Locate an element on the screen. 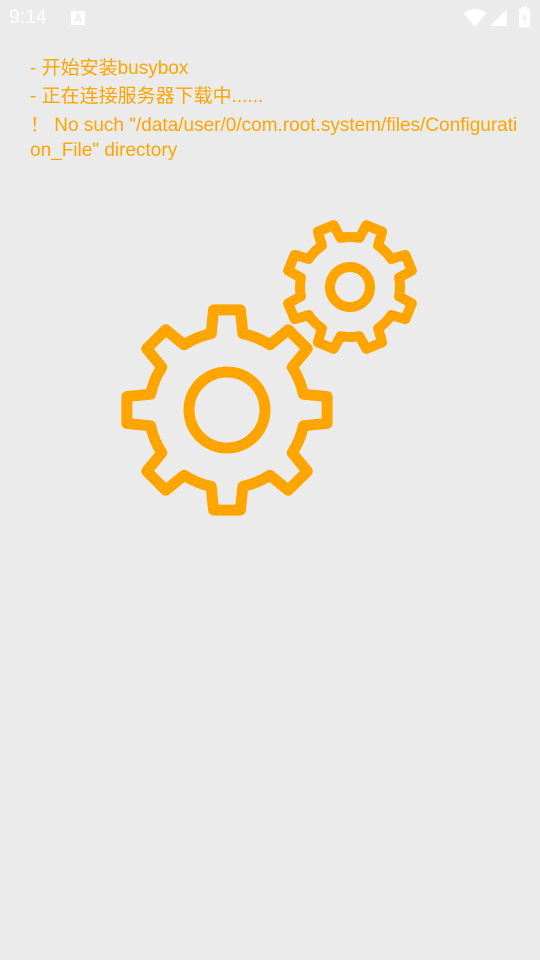 This screenshot has height=960, width=540. gear-small-hub is located at coordinates (350, 287).